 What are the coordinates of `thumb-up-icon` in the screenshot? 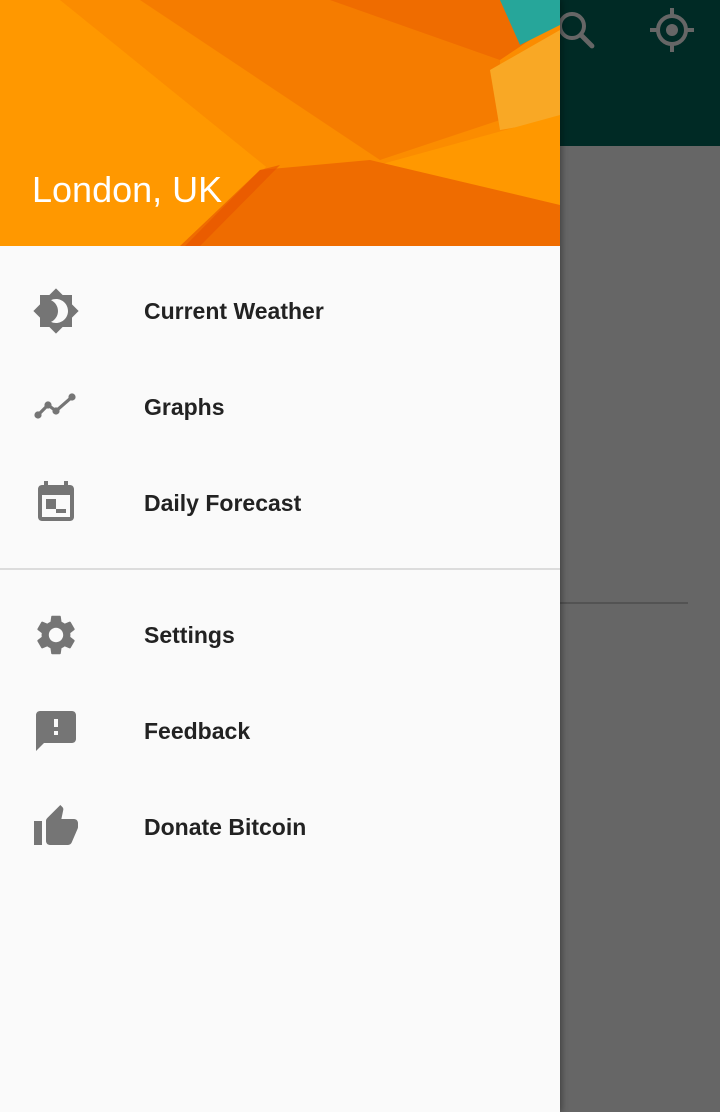 It's located at (56, 827).